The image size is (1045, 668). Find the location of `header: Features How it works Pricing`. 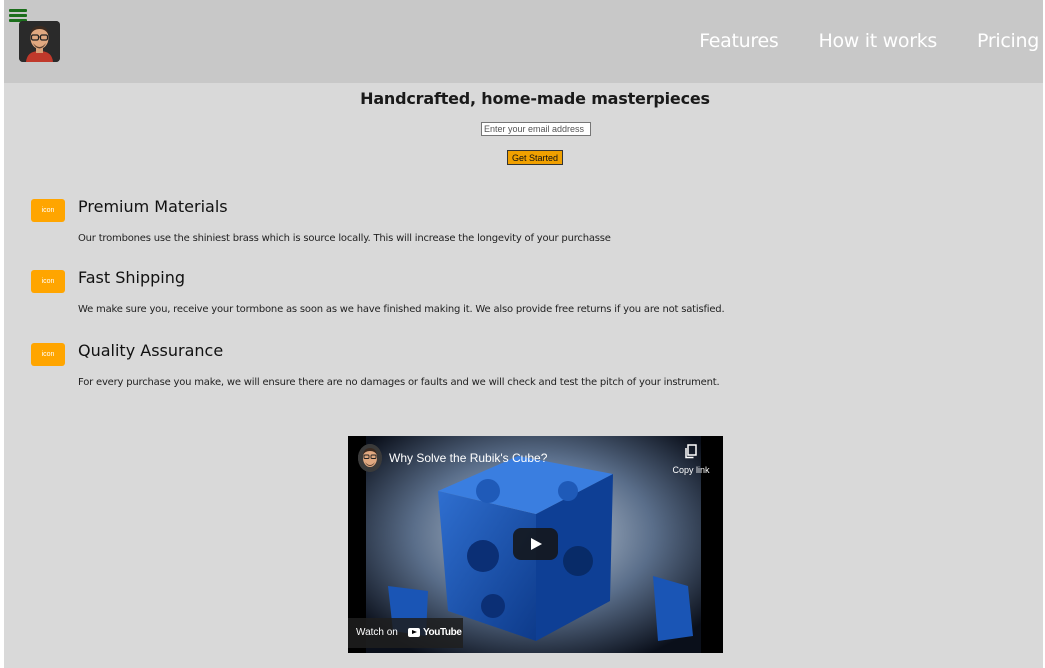

header: Features How it works Pricing is located at coordinates (523, 41).